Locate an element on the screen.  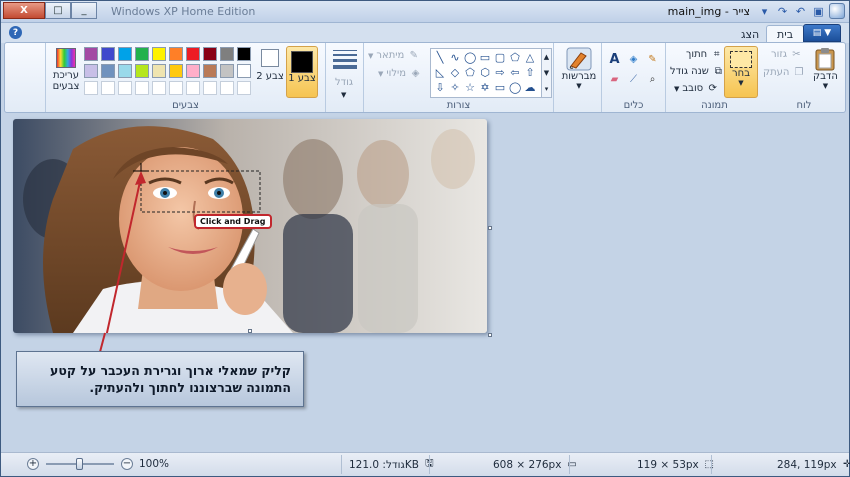
select-button: בחר ▼ is located at coordinates (741, 72).